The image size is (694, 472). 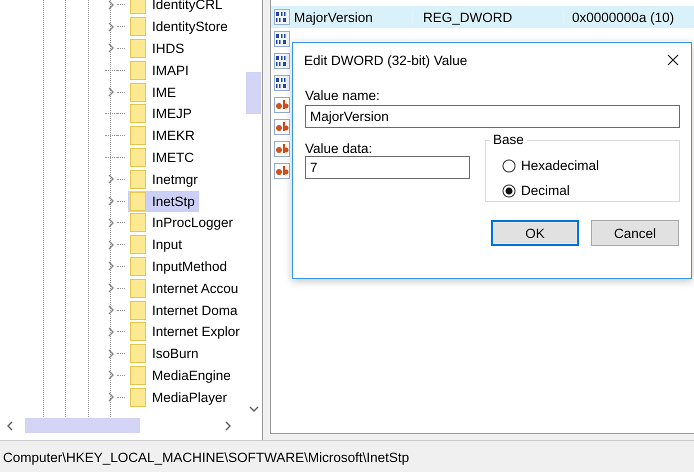 I want to click on radio-option: Hexadecimal, so click(x=551, y=165).